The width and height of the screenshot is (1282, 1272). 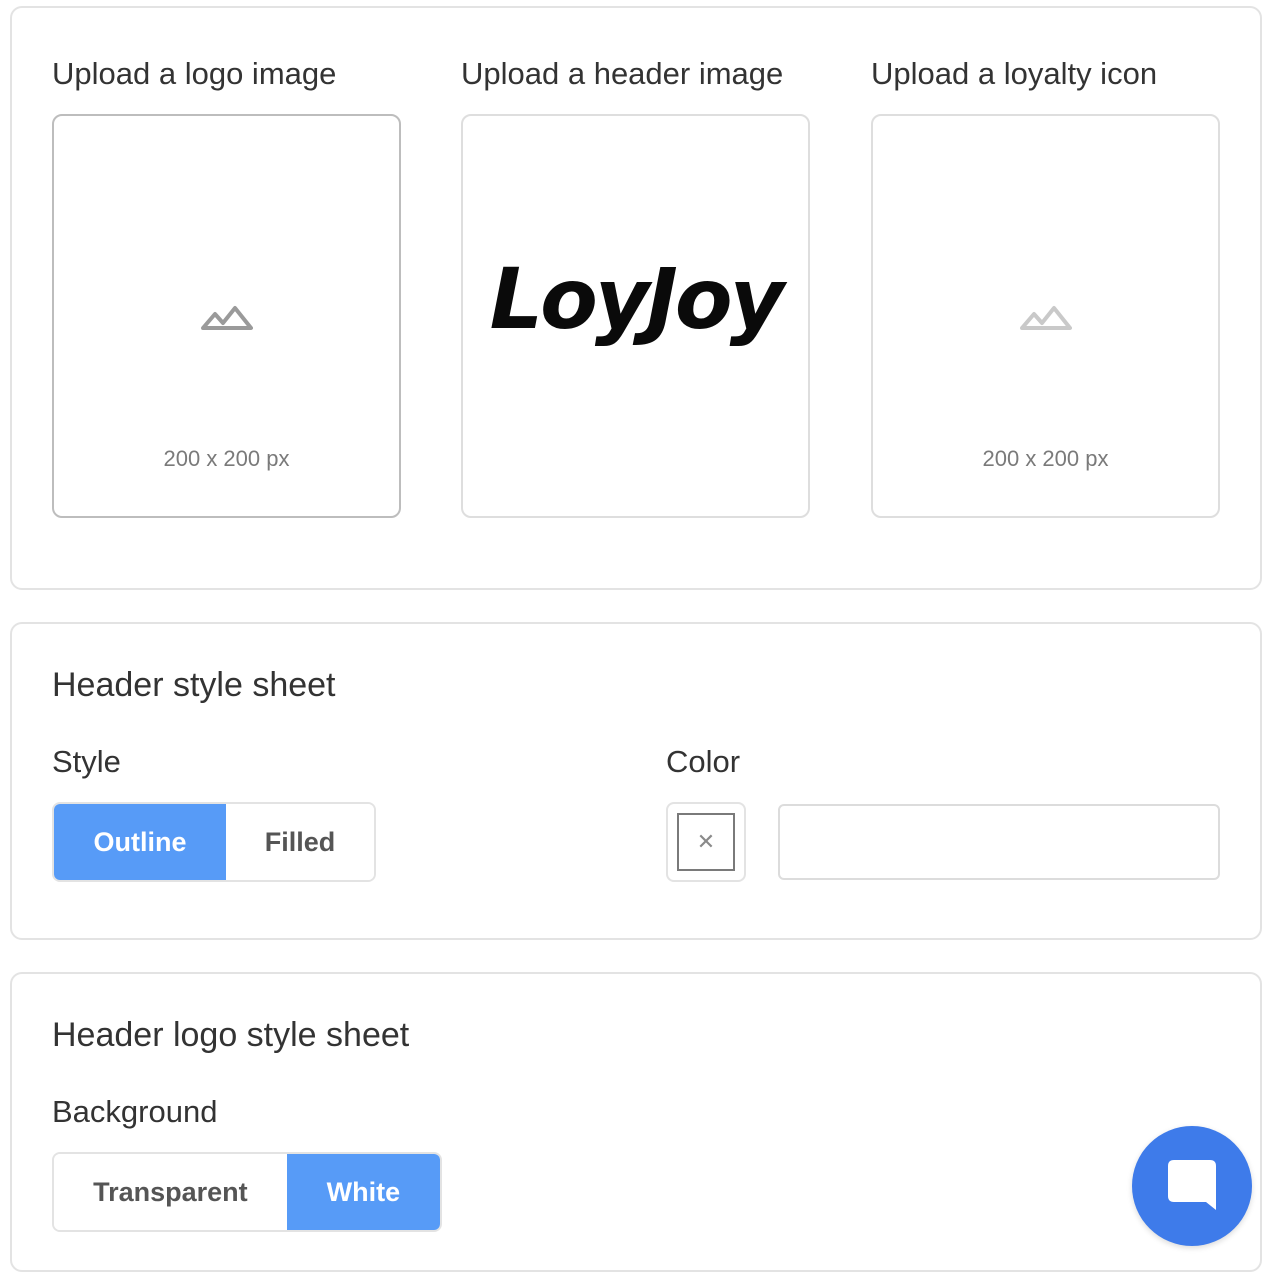 I want to click on style-toggle: Outline Filled, so click(x=214, y=842).